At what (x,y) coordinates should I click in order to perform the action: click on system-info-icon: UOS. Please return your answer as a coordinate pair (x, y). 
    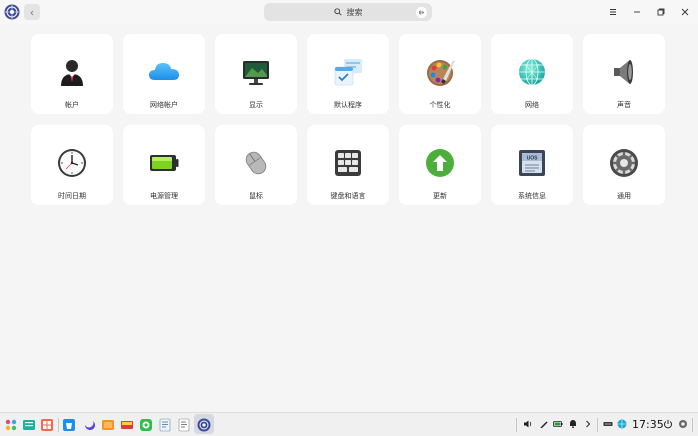
    Looking at the image, I should click on (532, 163).